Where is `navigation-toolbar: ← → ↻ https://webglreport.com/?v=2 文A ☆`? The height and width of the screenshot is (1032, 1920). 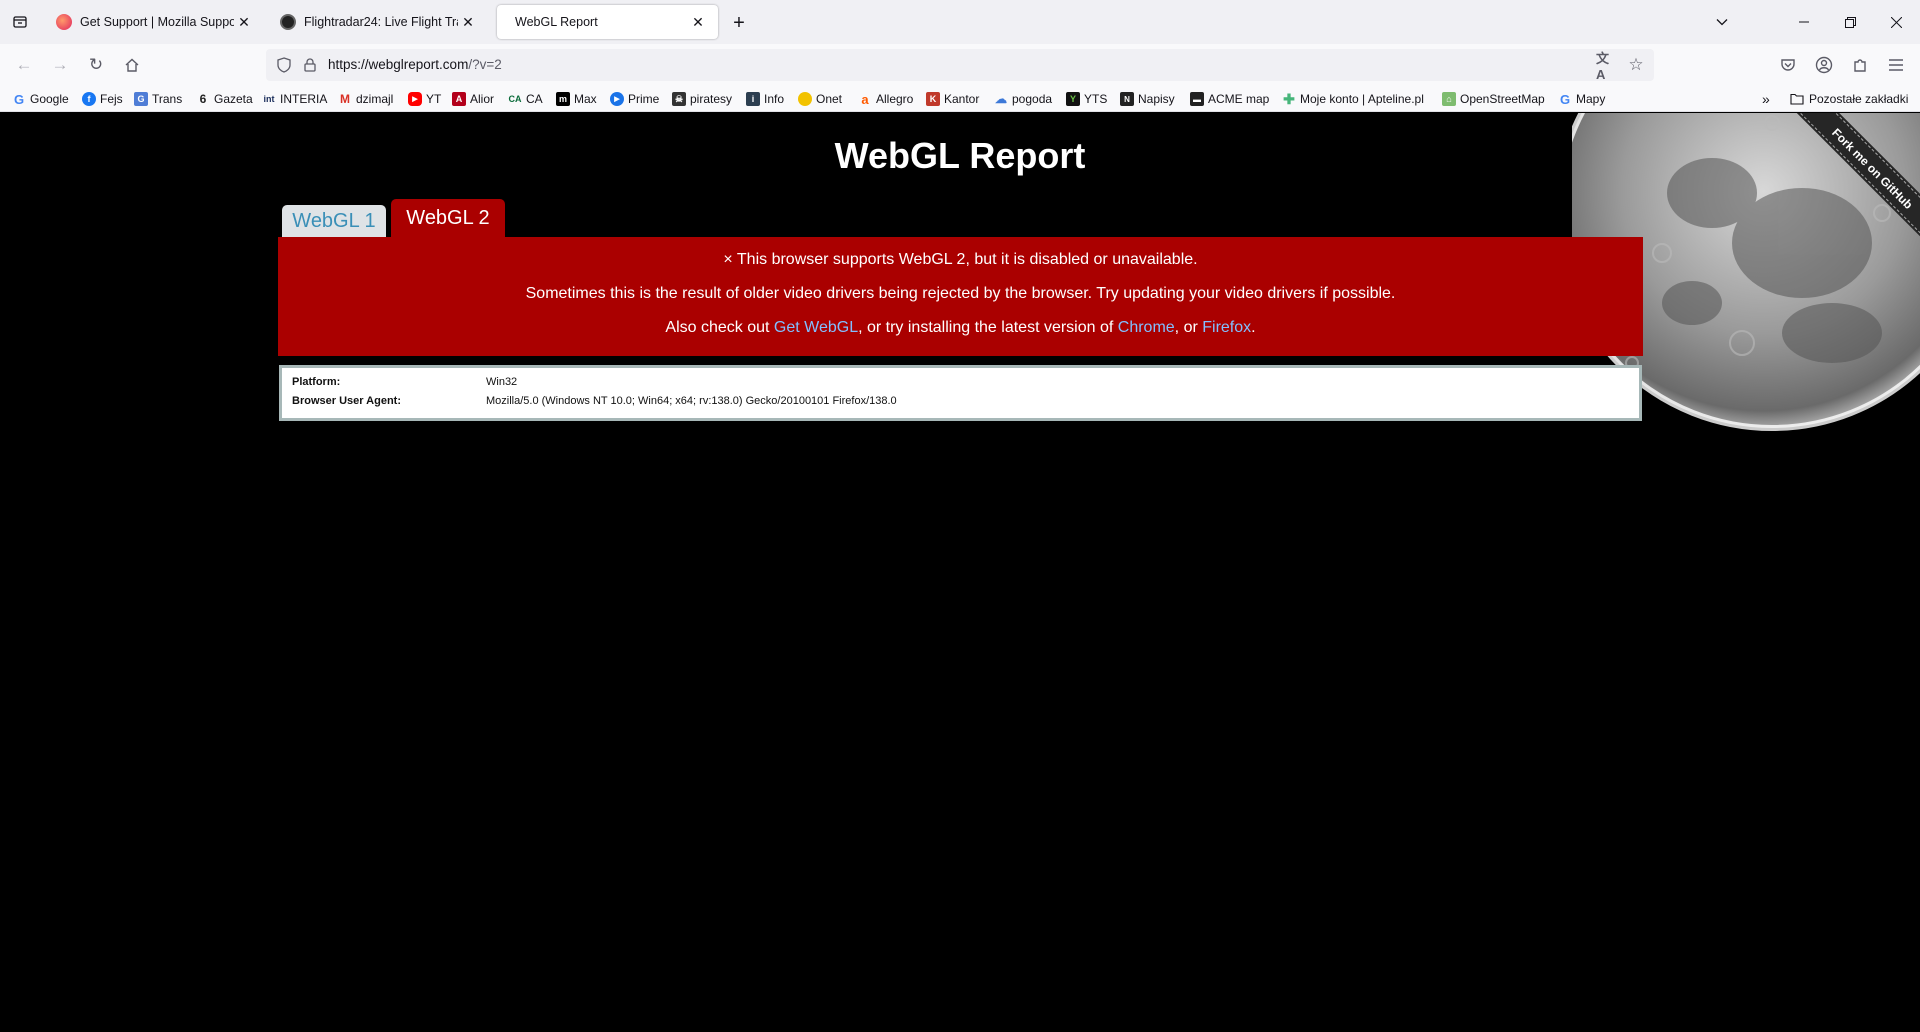
navigation-toolbar: ← → ↻ https://webglreport.com/?v=2 文A ☆ is located at coordinates (960, 65).